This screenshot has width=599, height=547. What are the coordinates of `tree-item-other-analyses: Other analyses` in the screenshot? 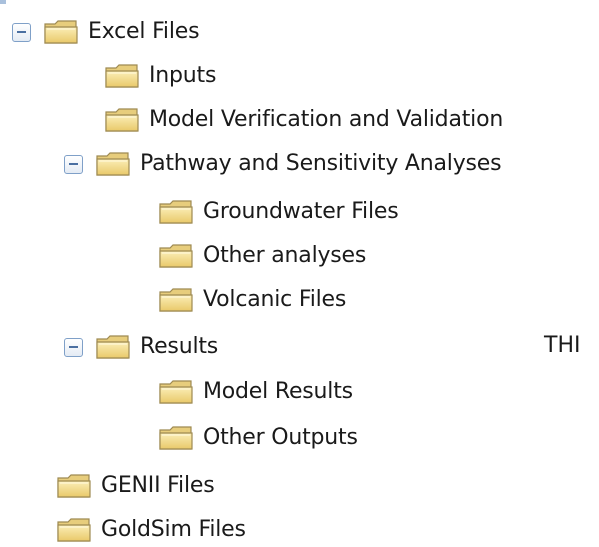 It's located at (262, 256).